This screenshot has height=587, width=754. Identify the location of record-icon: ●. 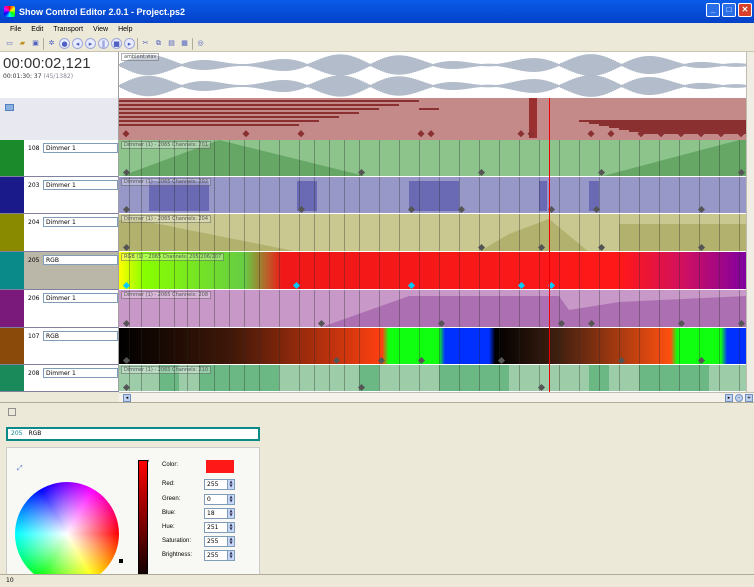
(64, 43).